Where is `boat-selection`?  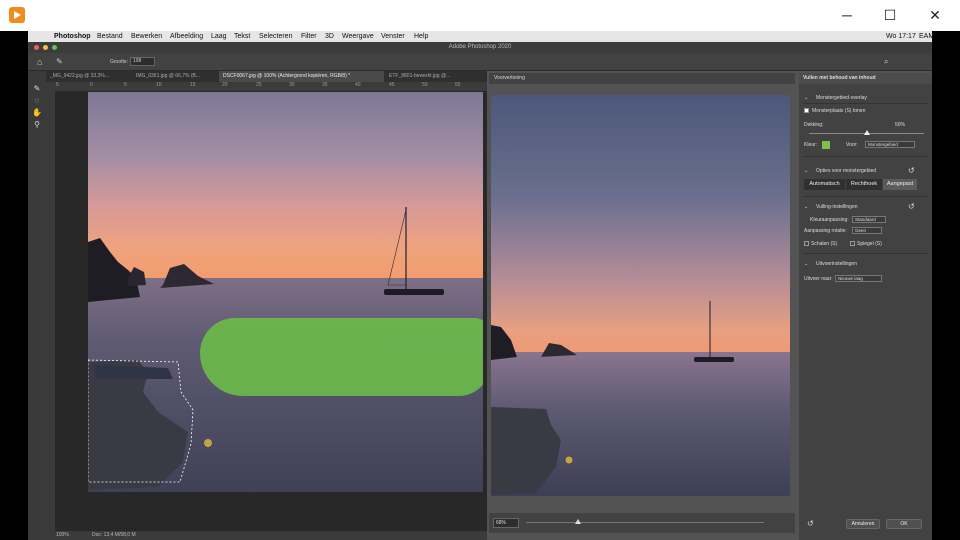 boat-selection is located at coordinates (141, 424).